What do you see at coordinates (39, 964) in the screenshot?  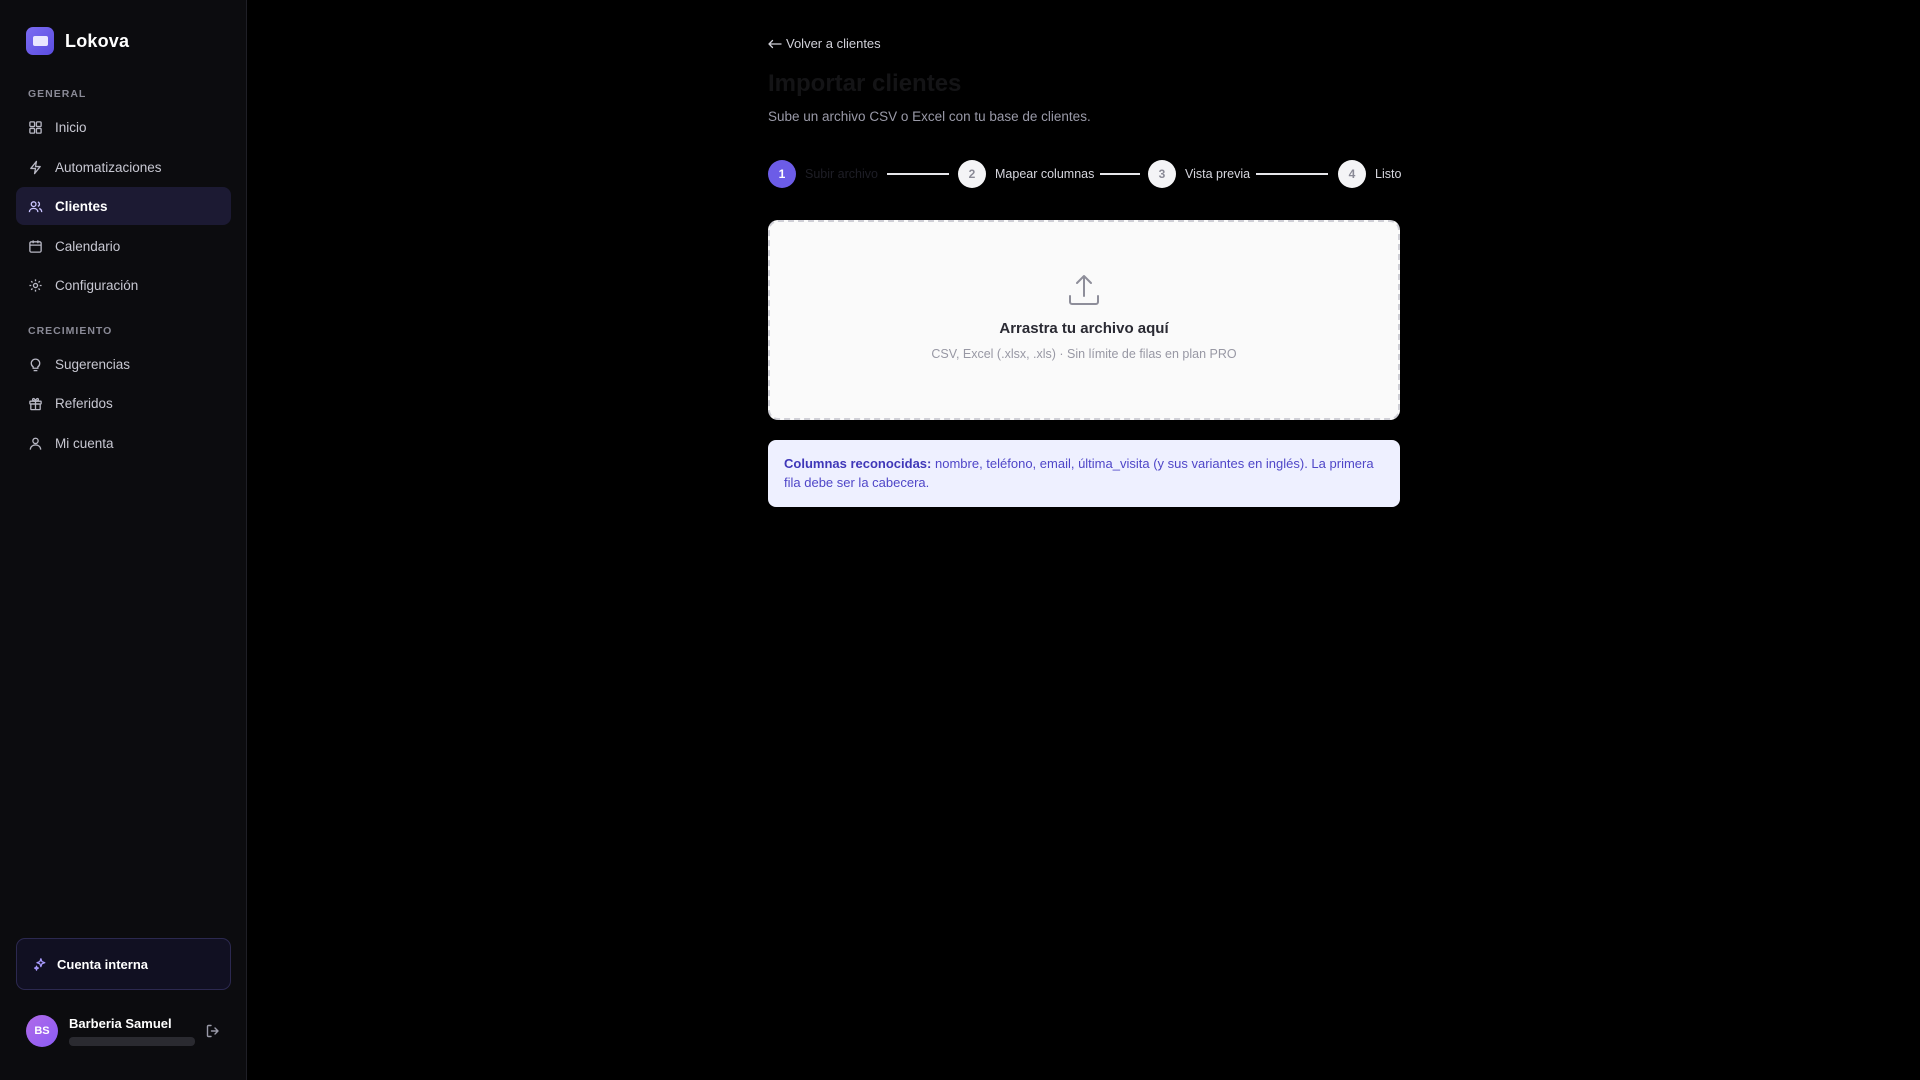 I see `sparkle-icon` at bounding box center [39, 964].